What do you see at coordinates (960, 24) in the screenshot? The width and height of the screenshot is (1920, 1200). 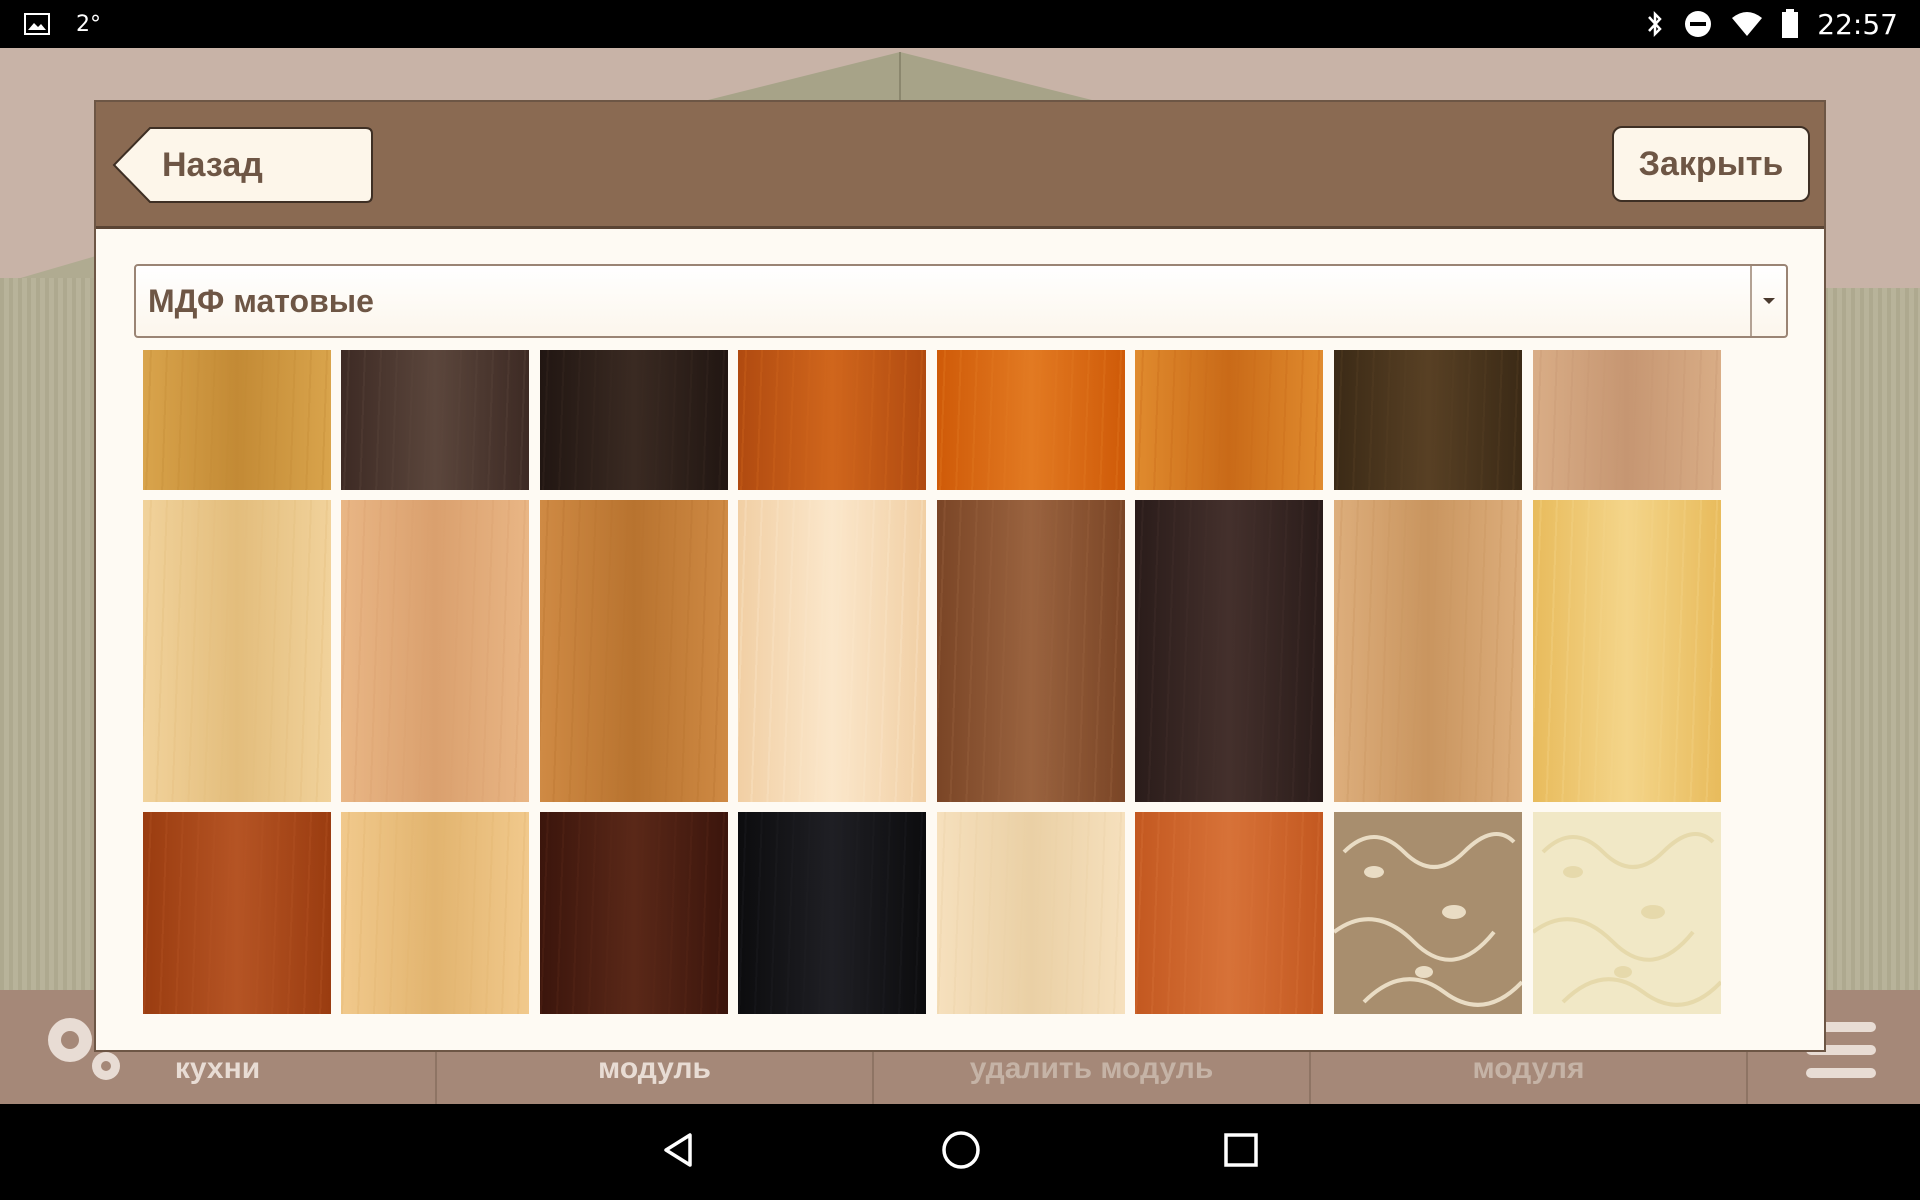 I see `status-bar: 2° 22:57` at bounding box center [960, 24].